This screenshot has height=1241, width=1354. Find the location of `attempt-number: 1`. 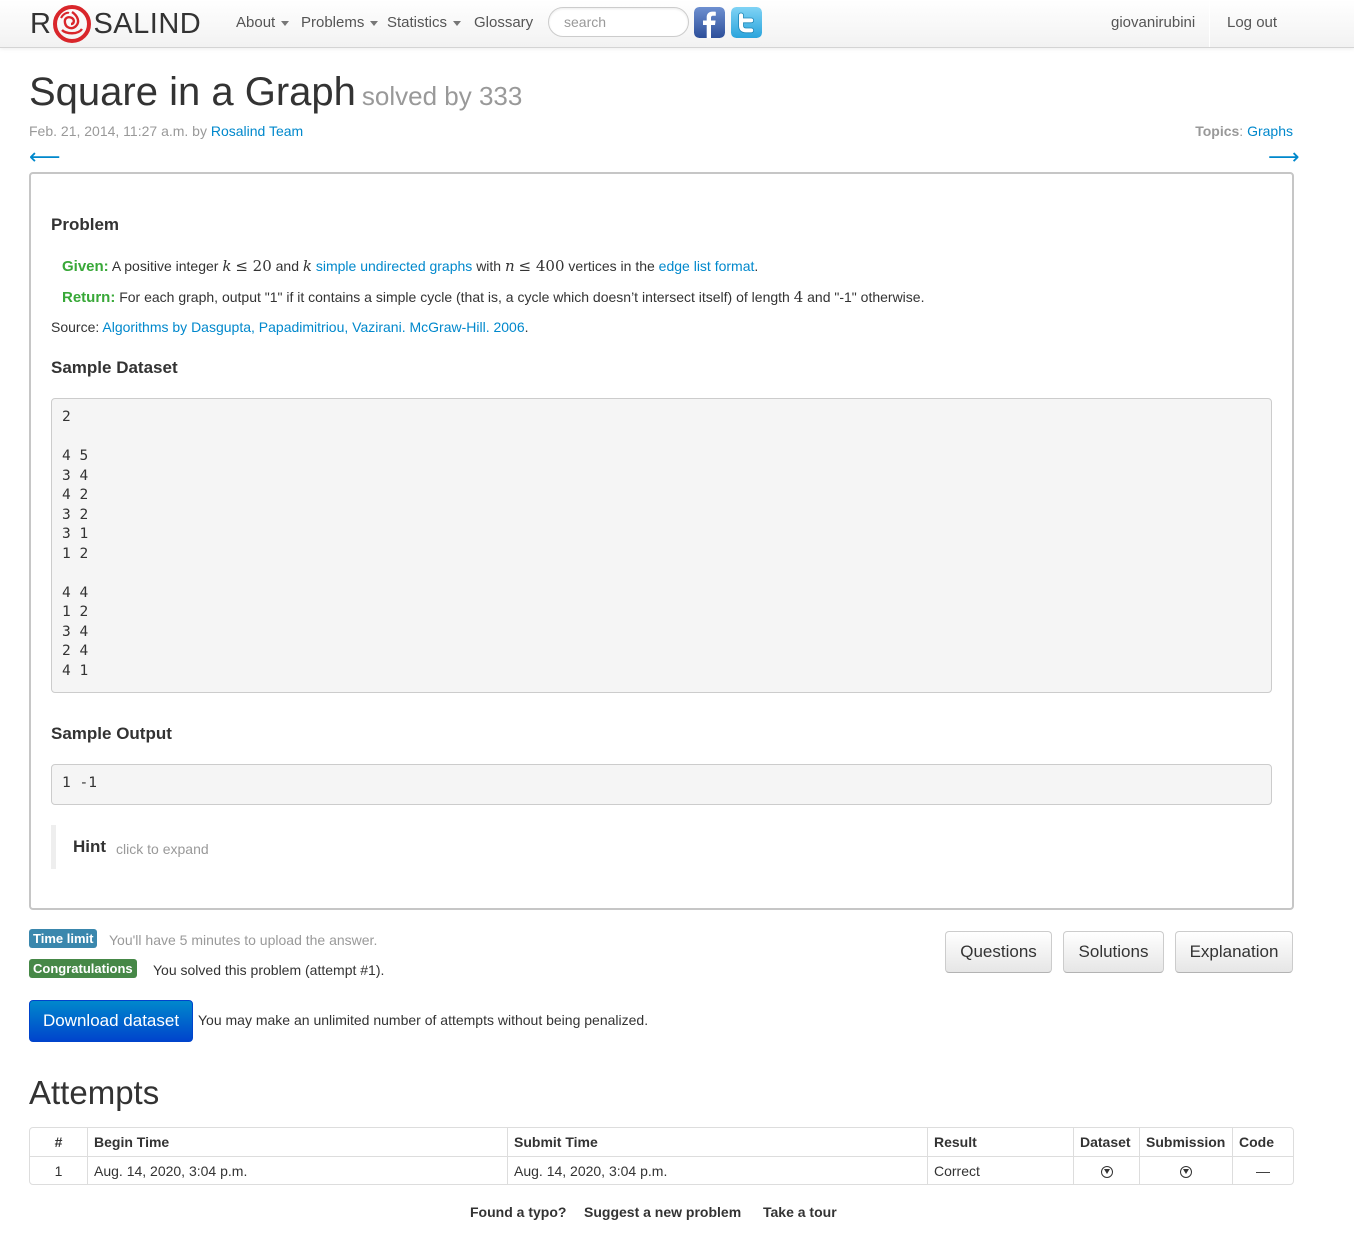

attempt-number: 1 is located at coordinates (58, 1170).